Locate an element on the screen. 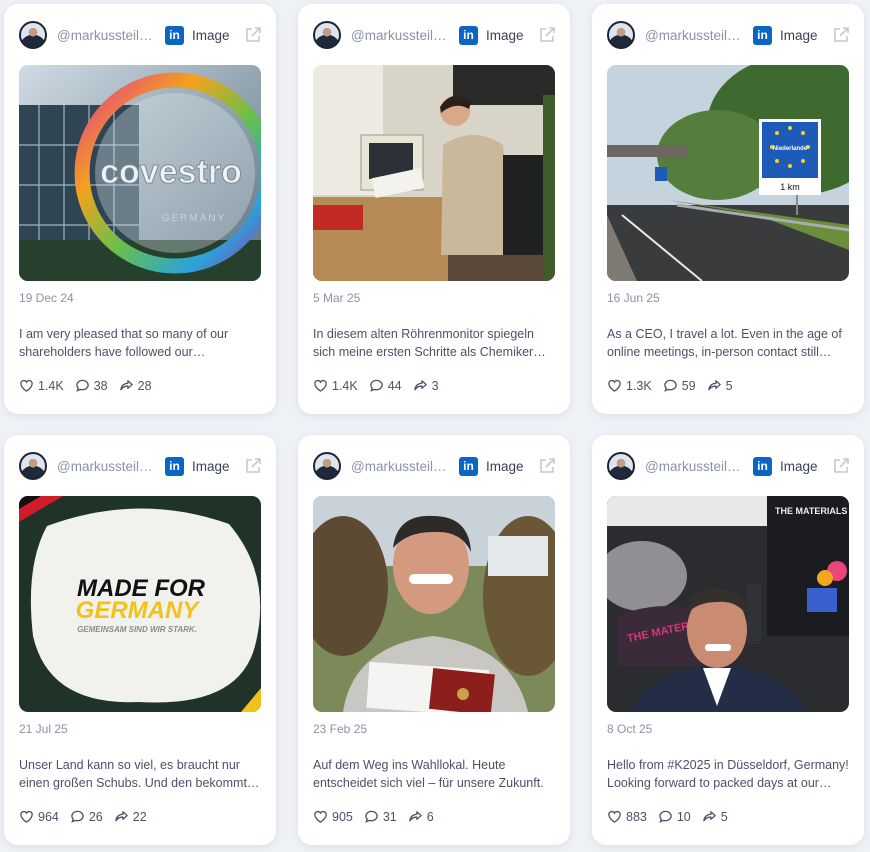  post-date: 21 Jul 25 is located at coordinates (43, 729).